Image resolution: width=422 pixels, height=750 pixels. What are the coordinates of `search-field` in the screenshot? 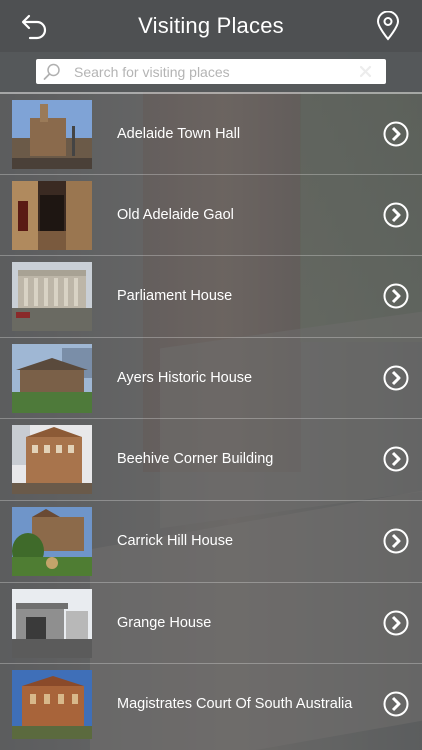 It's located at (211, 71).